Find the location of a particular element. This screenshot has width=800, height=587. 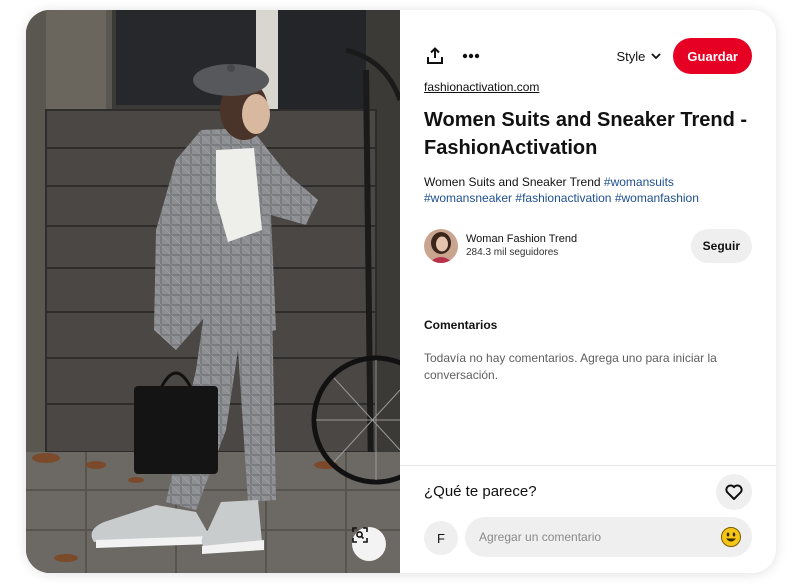

board-select: Style is located at coordinates (639, 56).